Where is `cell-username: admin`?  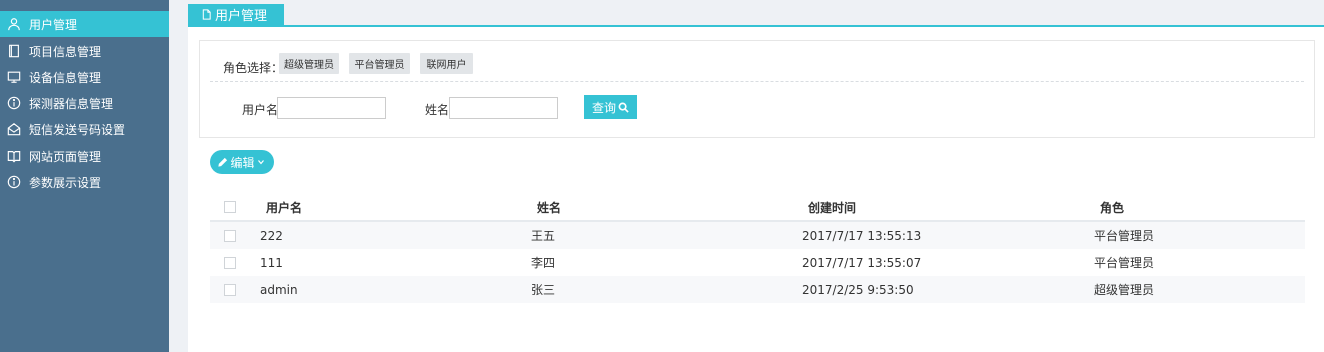
cell-username: admin is located at coordinates (279, 289).